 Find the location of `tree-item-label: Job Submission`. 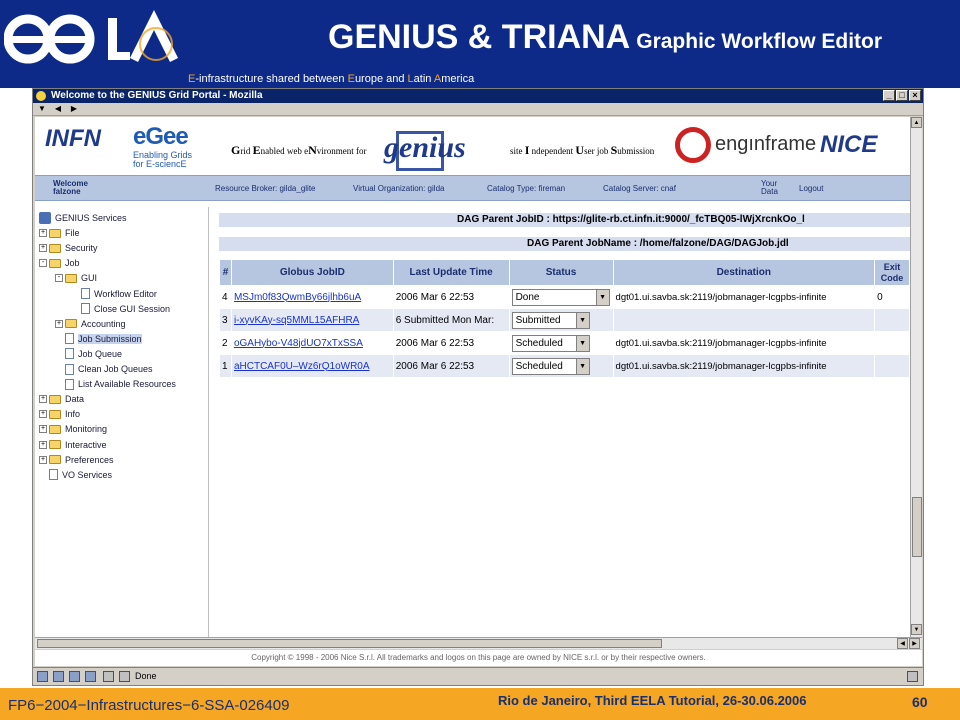

tree-item-label: Job Submission is located at coordinates (110, 338).